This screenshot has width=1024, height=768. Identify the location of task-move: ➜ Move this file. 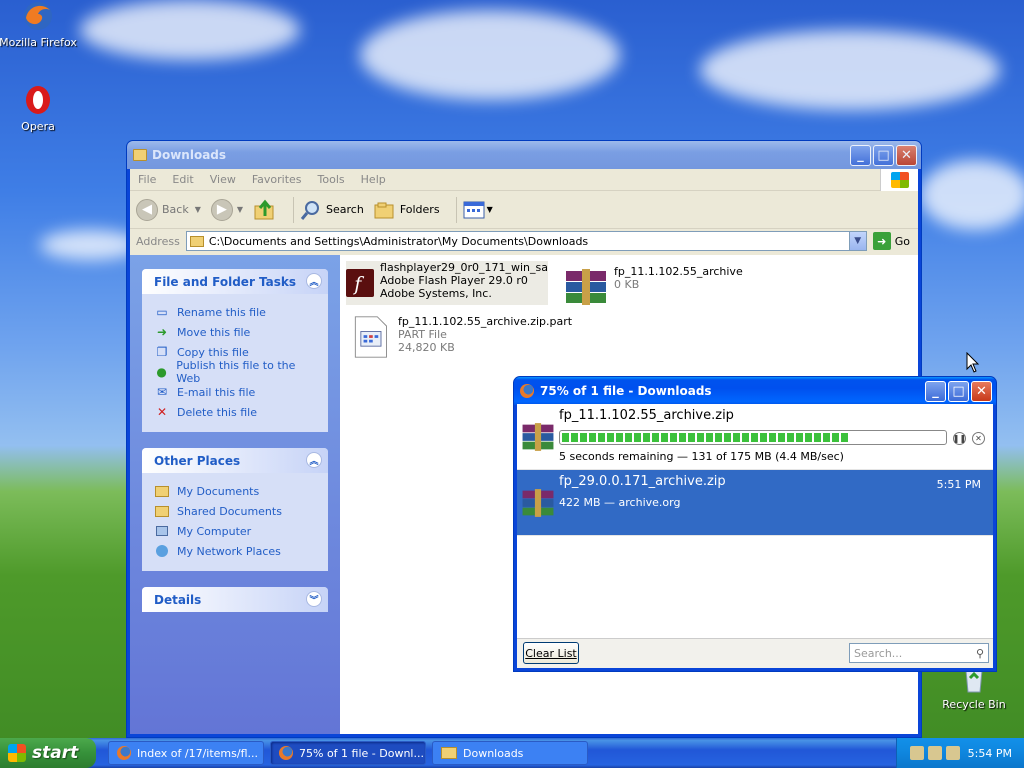
(235, 332).